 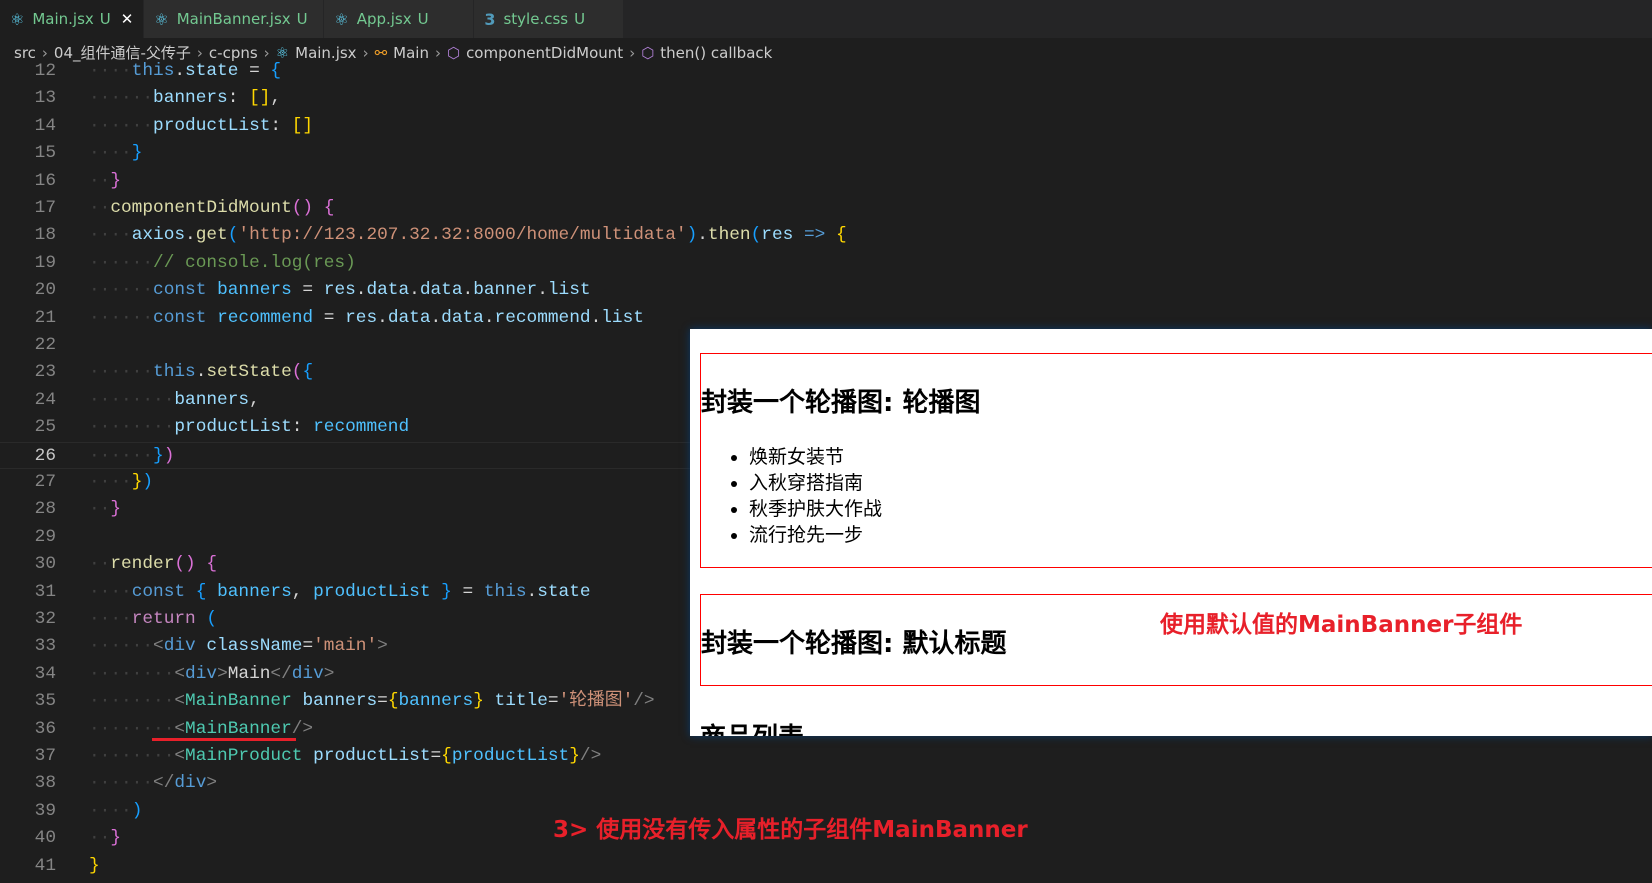 What do you see at coordinates (45, 728) in the screenshot?
I see `line-number: 36` at bounding box center [45, 728].